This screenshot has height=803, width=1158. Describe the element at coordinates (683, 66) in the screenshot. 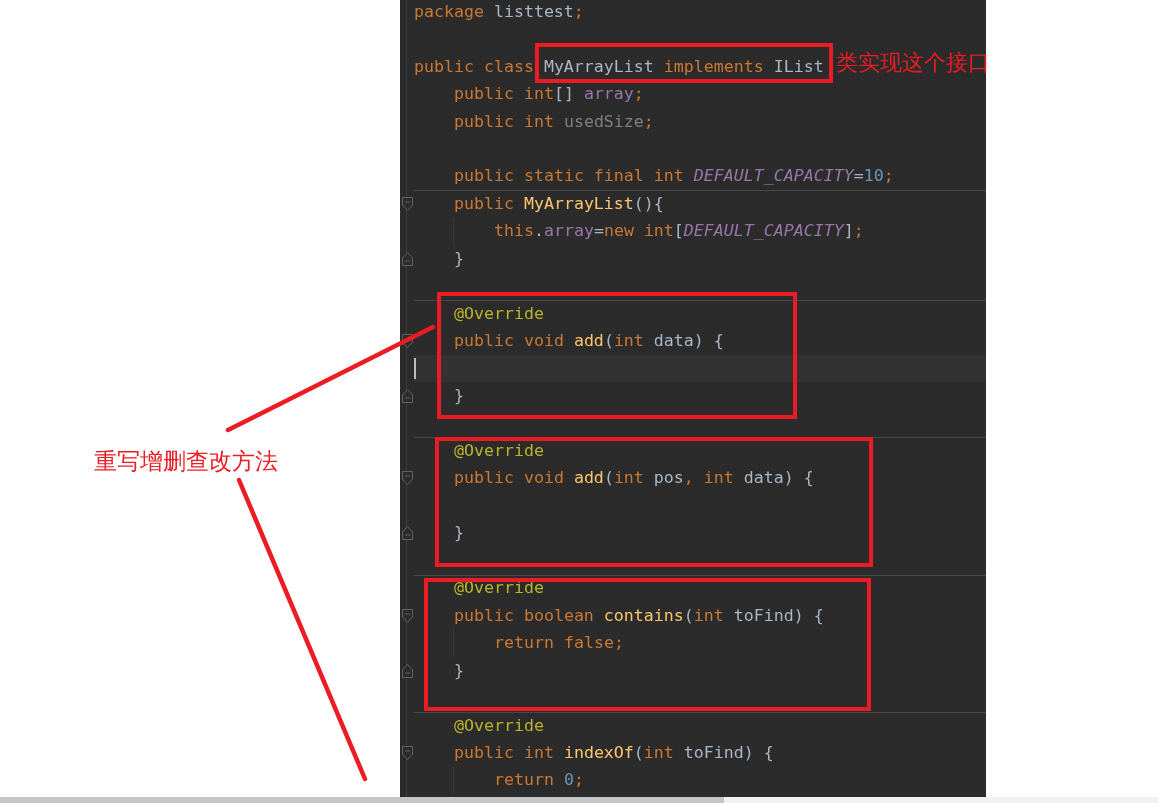

I see `code-text: MyArrayList implements IList` at that location.